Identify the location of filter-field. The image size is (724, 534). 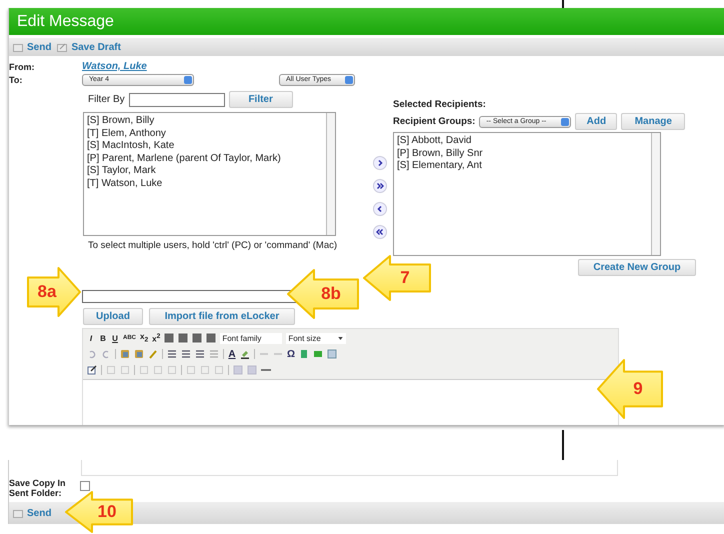
(176, 99).